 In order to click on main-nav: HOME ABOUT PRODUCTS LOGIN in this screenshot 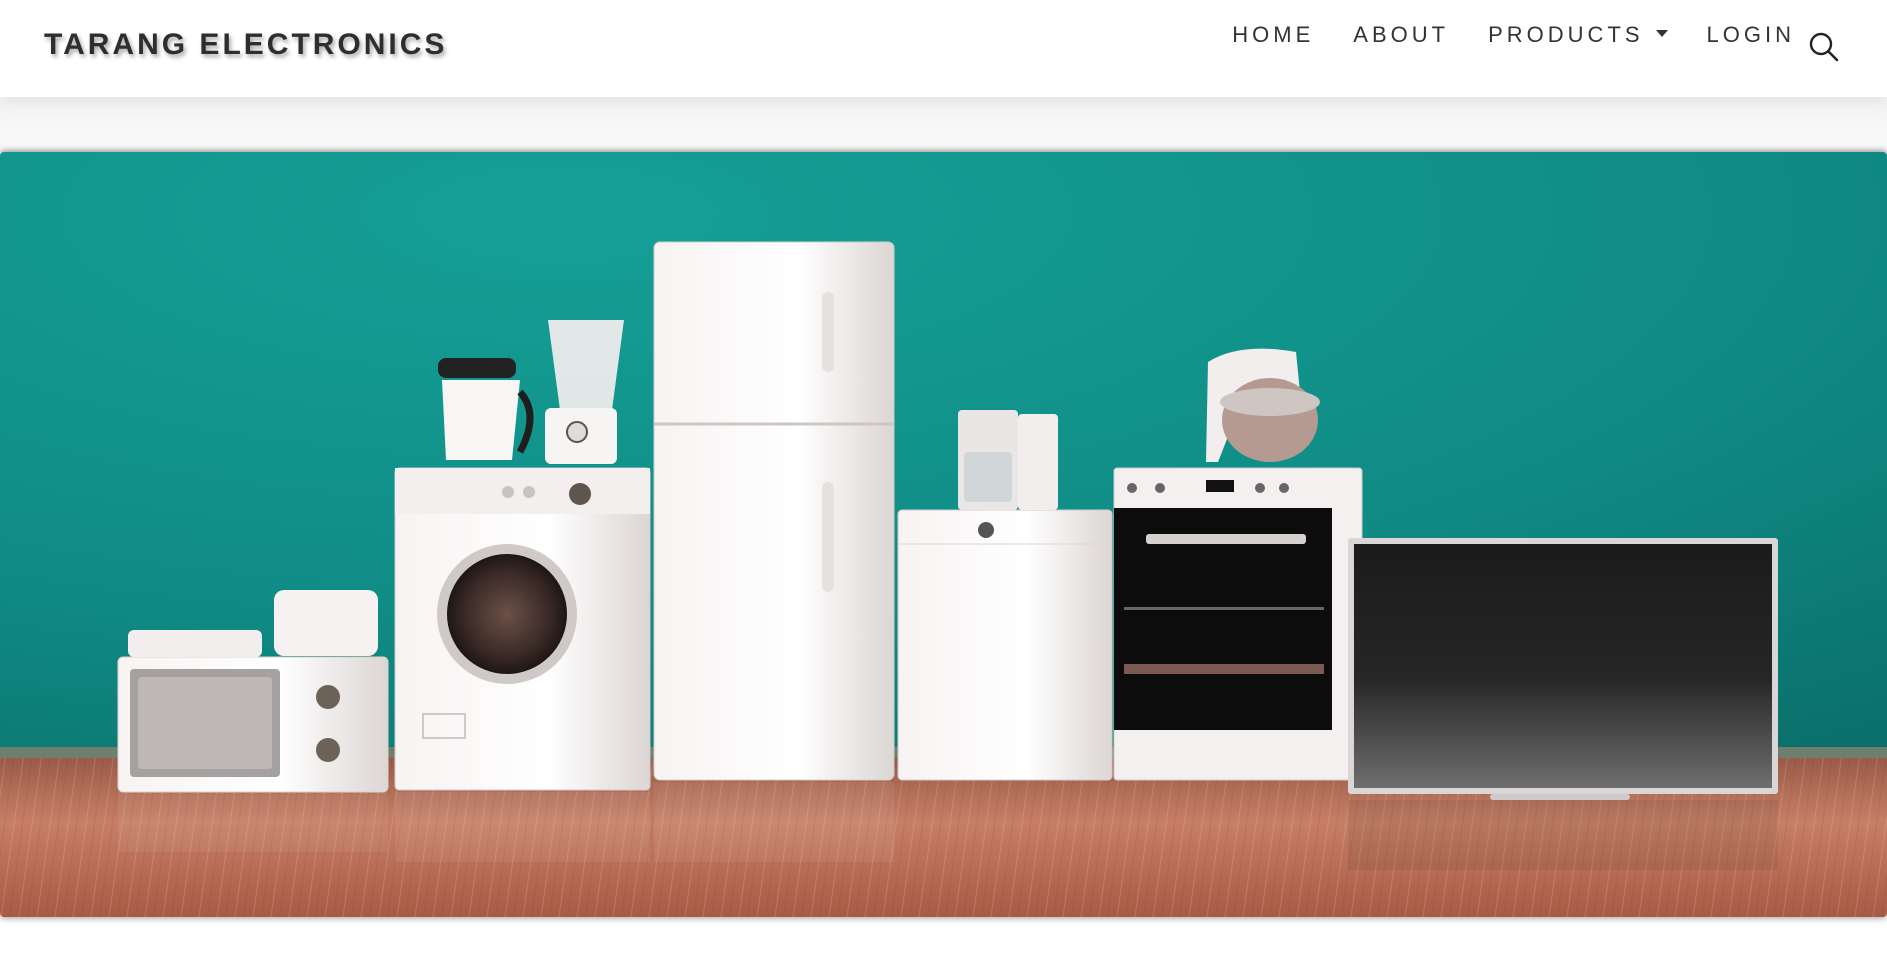, I will do `click(1494, 35)`.